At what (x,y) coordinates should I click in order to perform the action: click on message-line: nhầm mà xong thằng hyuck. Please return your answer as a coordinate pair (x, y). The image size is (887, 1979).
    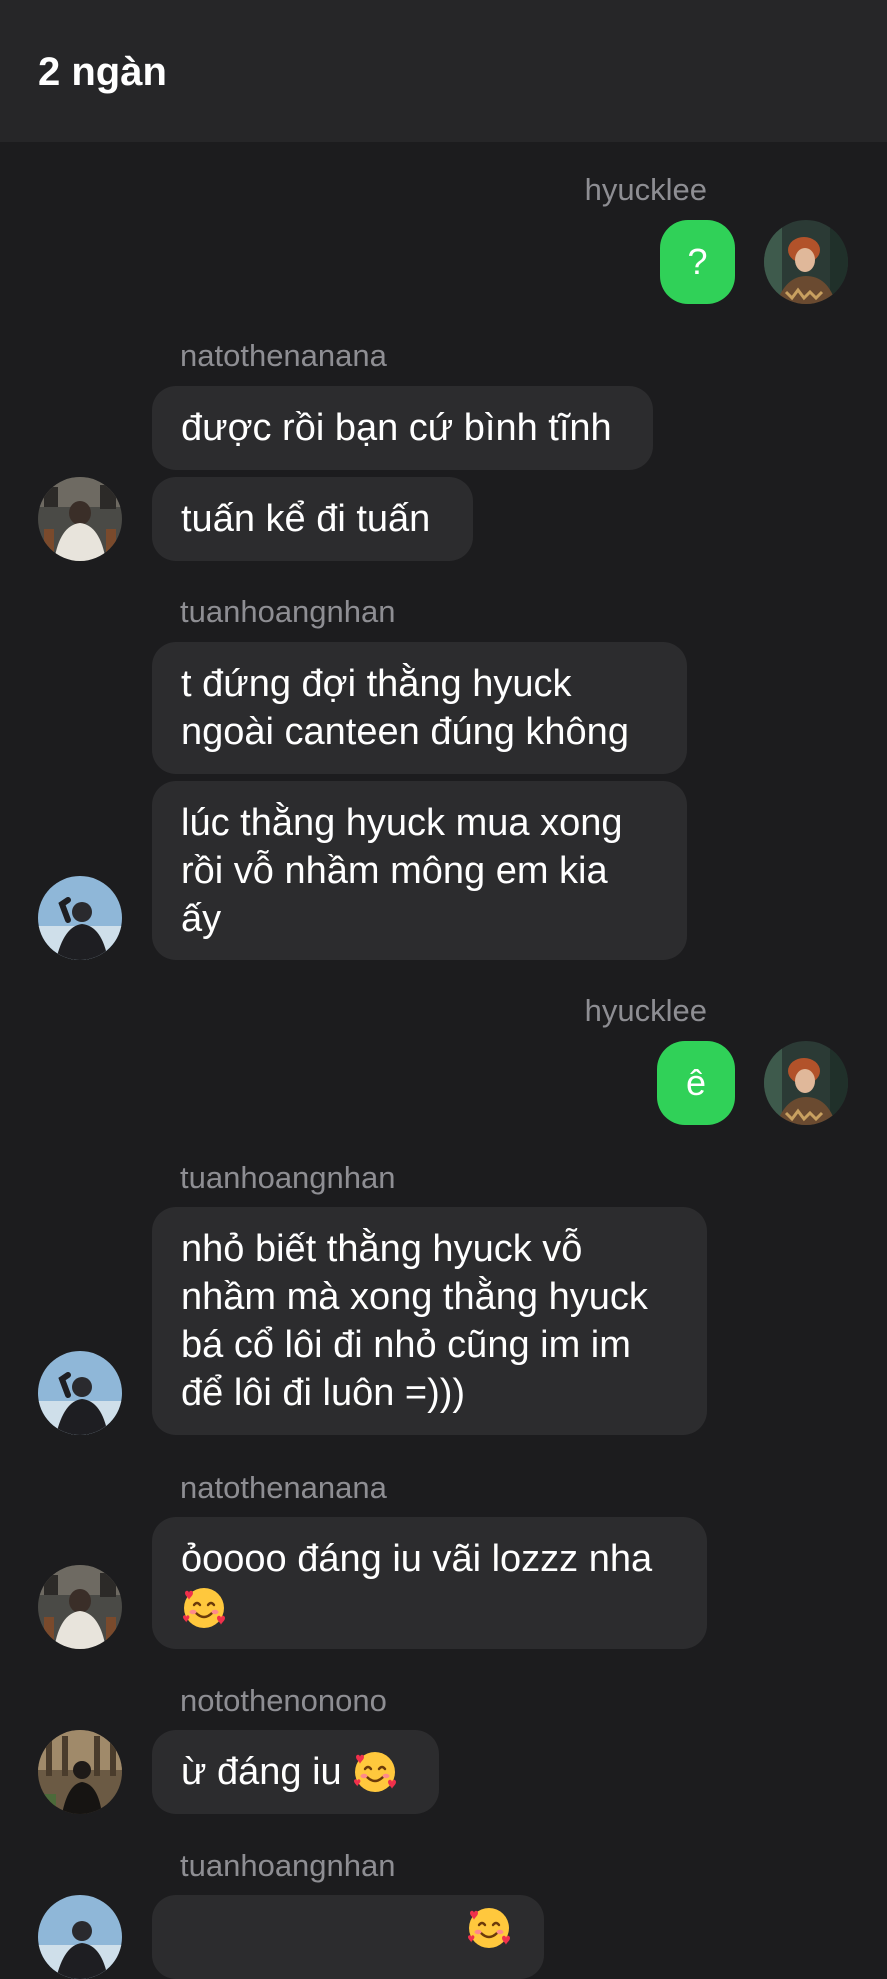
    Looking at the image, I should click on (414, 1297).